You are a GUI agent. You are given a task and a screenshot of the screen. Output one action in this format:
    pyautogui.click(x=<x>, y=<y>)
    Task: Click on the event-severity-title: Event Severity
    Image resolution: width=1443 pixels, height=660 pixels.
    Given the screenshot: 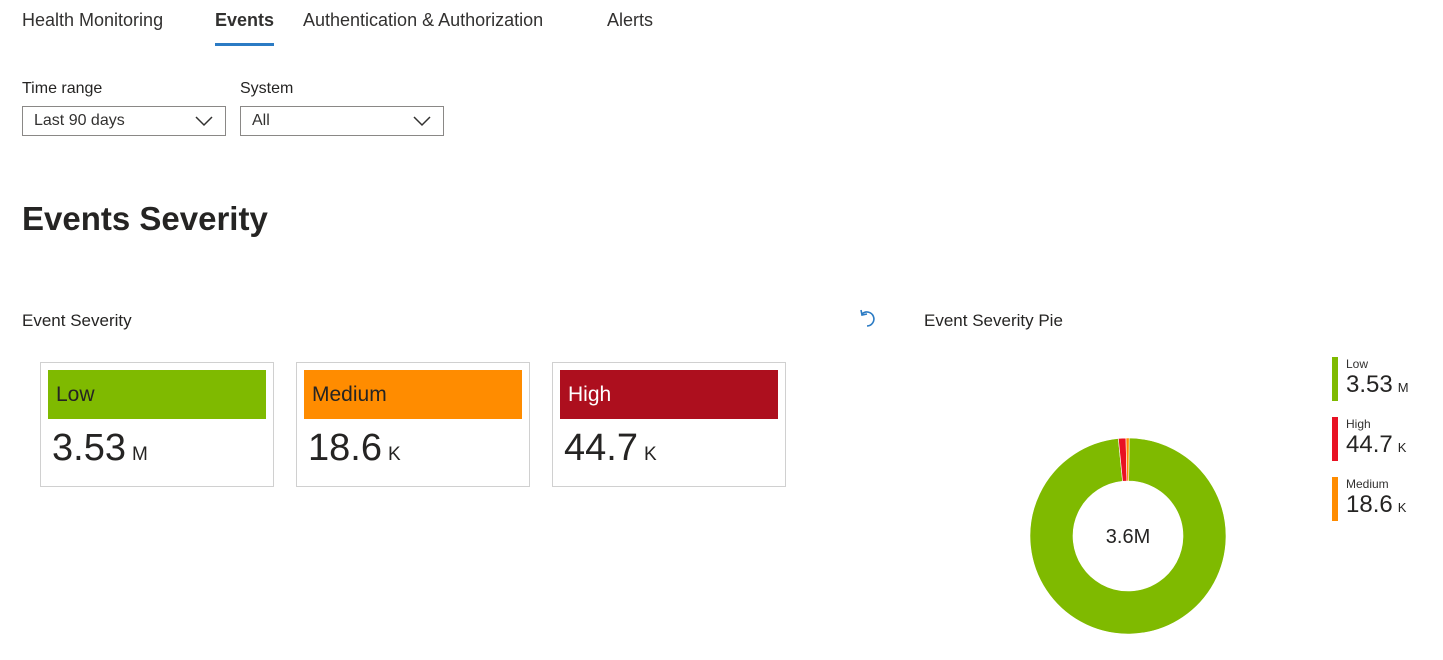 What is the action you would take?
    pyautogui.click(x=77, y=320)
    